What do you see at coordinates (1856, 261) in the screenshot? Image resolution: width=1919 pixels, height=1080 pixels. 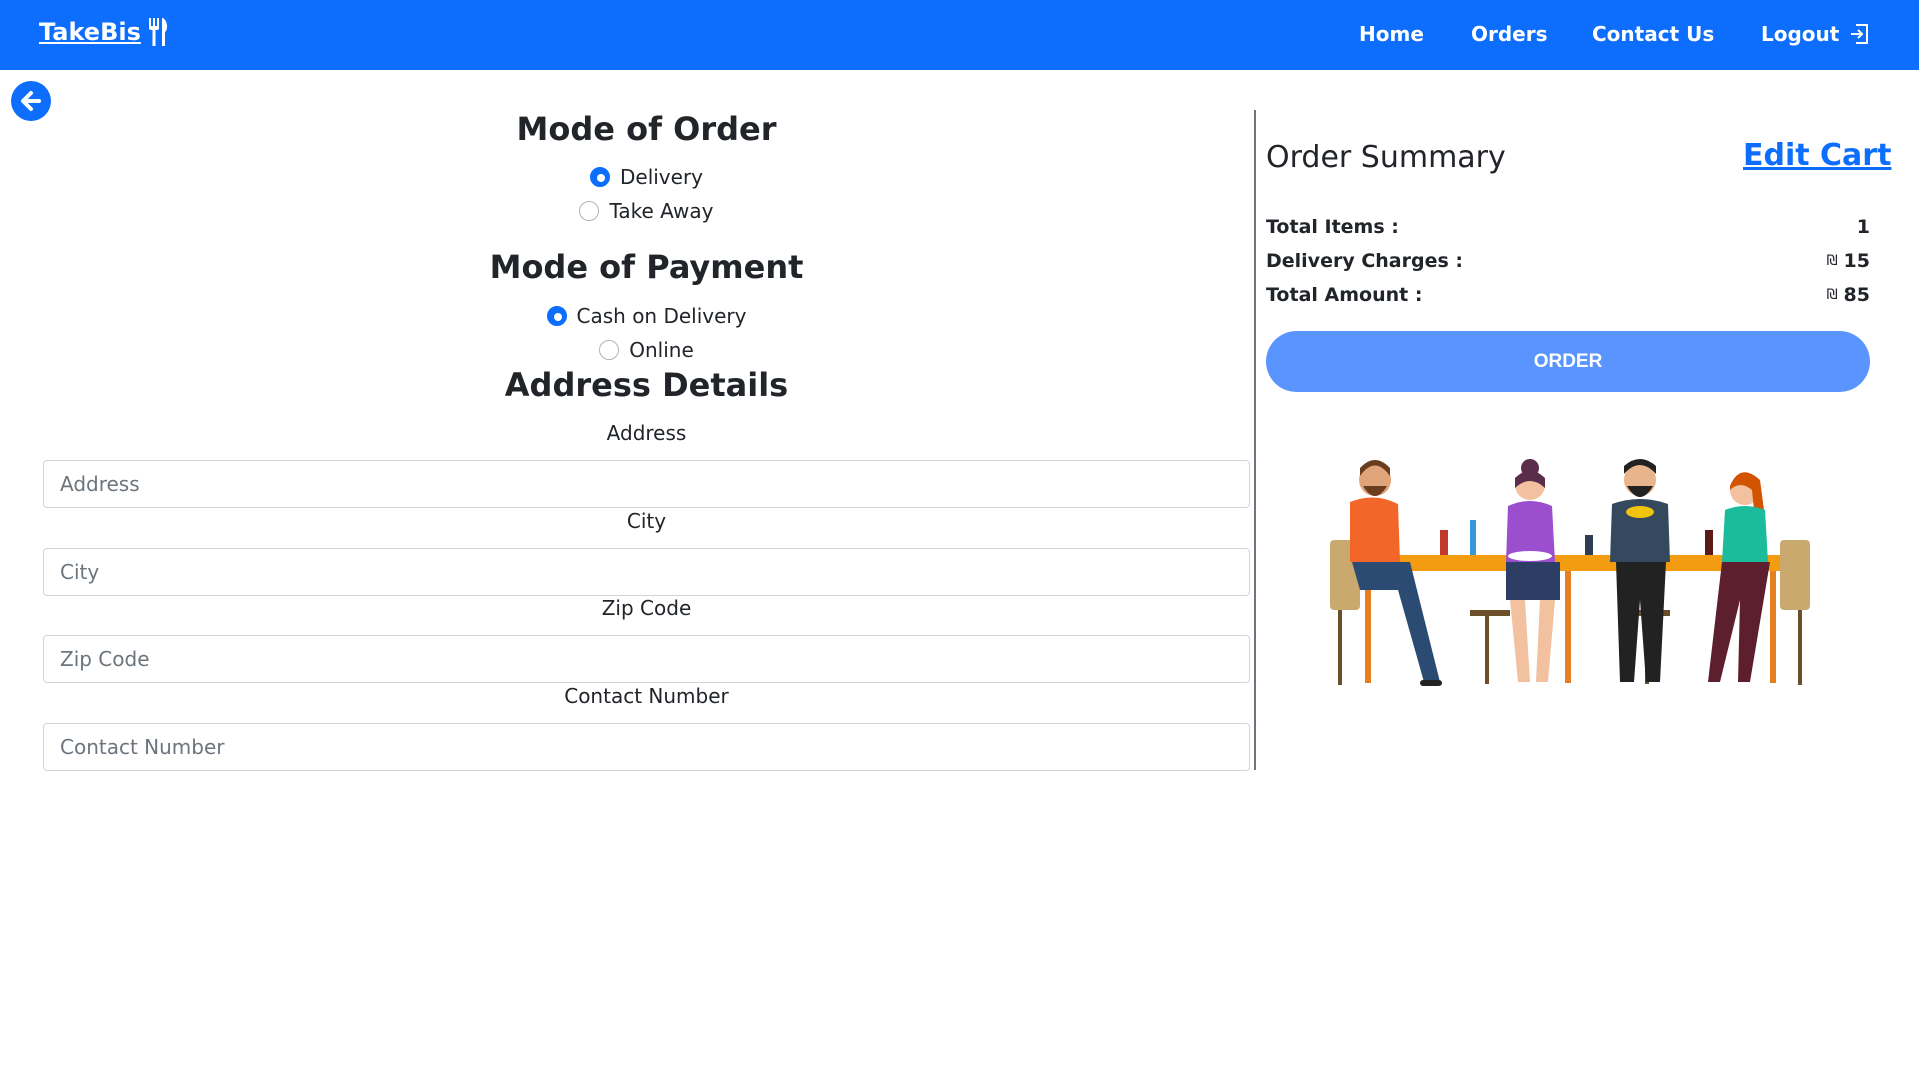 I see `delivery-charges-value: 15` at bounding box center [1856, 261].